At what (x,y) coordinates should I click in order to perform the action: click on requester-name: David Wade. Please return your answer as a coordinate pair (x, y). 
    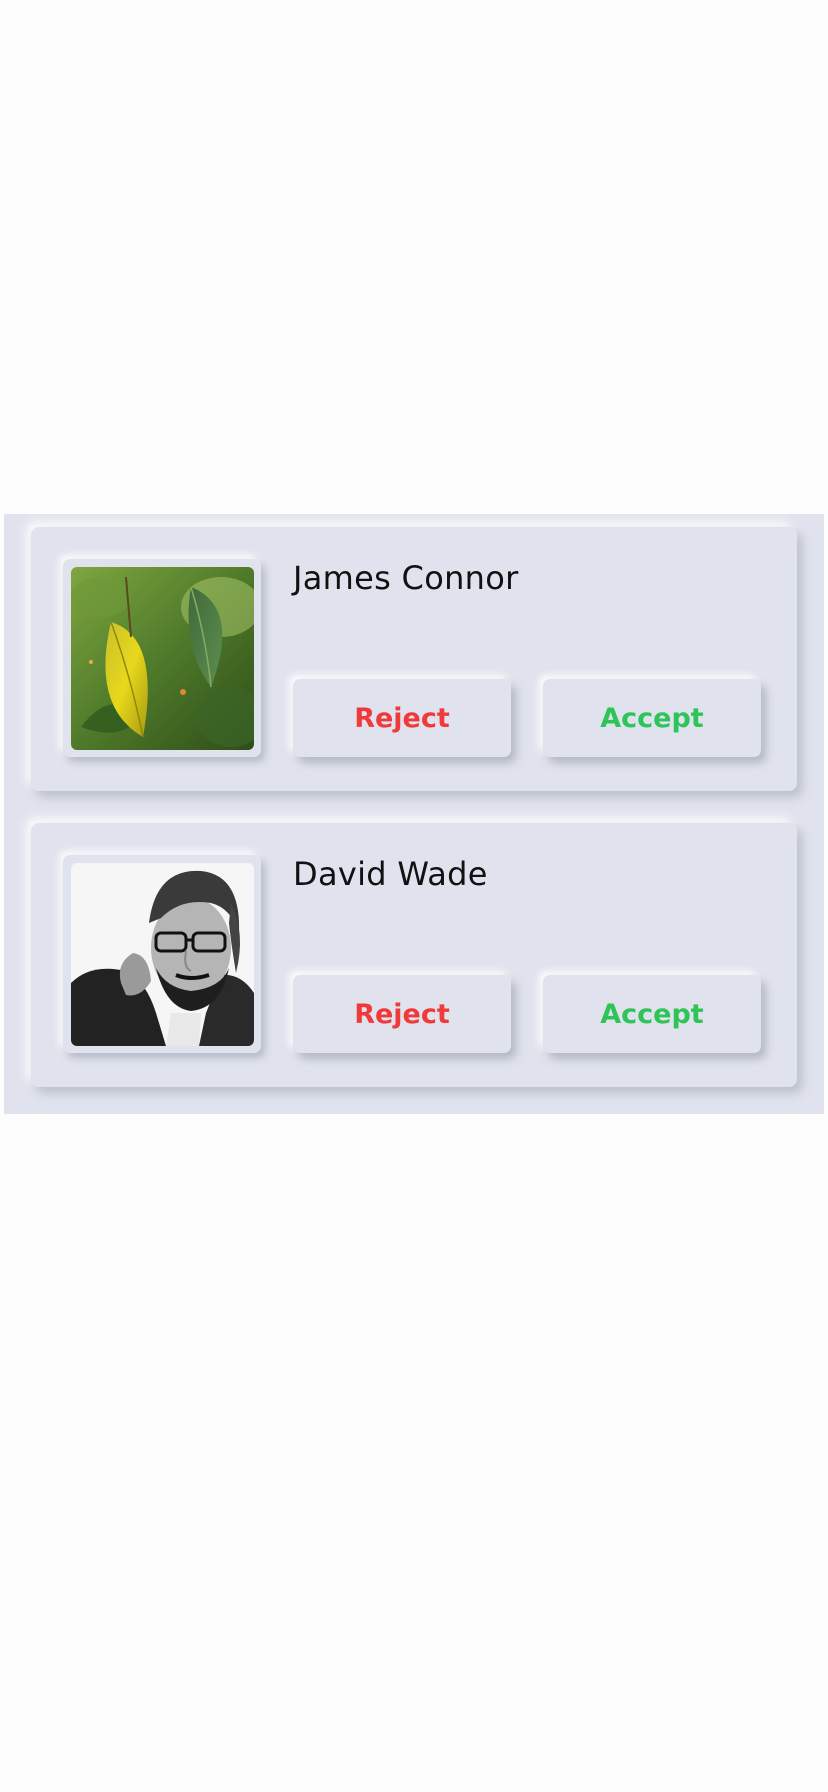
    Looking at the image, I should click on (390, 874).